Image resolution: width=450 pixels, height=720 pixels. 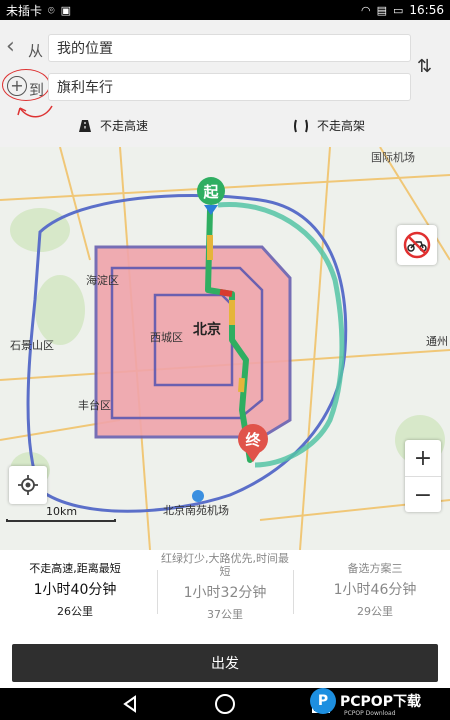 I want to click on start-marker: 起, so click(x=211, y=191).